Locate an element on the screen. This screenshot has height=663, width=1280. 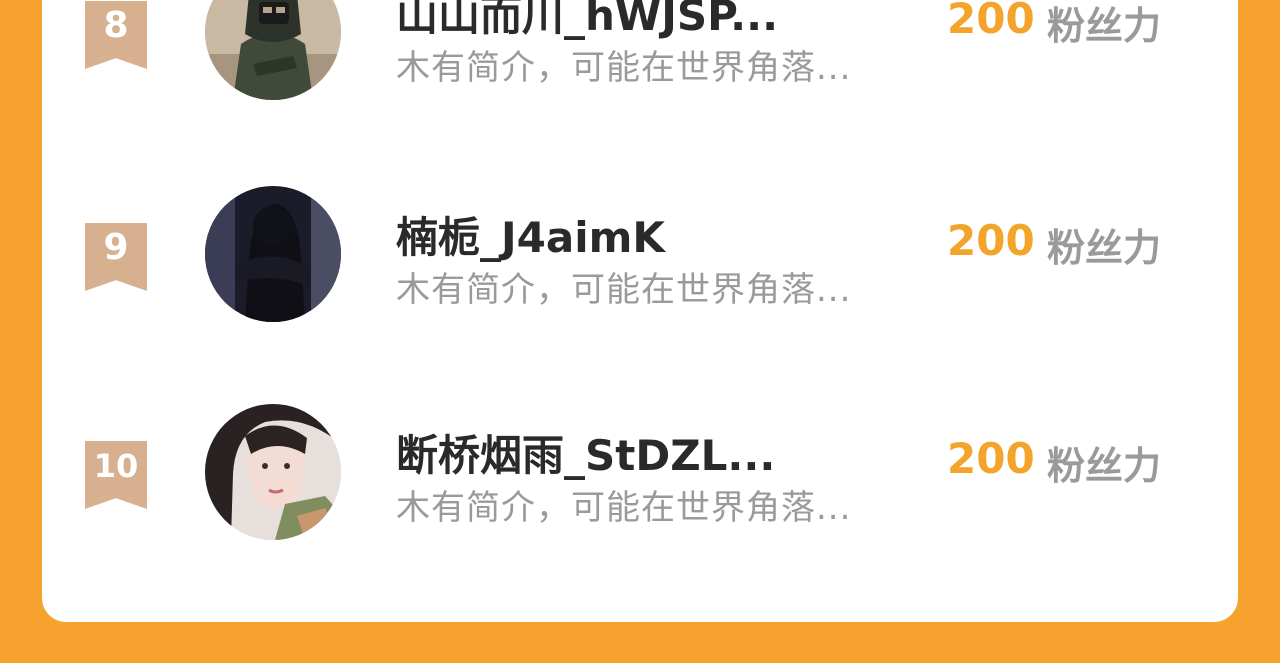
list-item: 8 山山而川_hWJSP... 木有简介，可能在世界角落... 200 粉丝力 is located at coordinates (640, 52).